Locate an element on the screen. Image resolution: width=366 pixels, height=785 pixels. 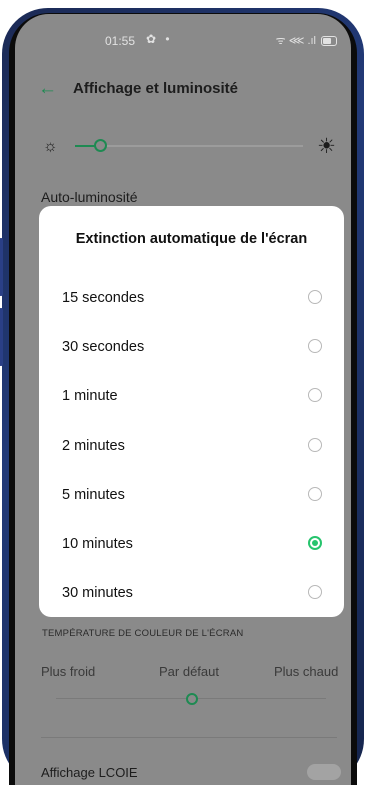
option-5-minutes: 5 minutes is located at coordinates (191, 496).